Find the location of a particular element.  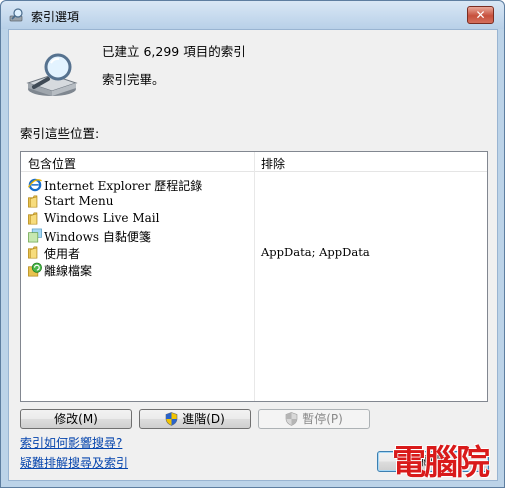

pause-button: 暫停(P) is located at coordinates (314, 419).